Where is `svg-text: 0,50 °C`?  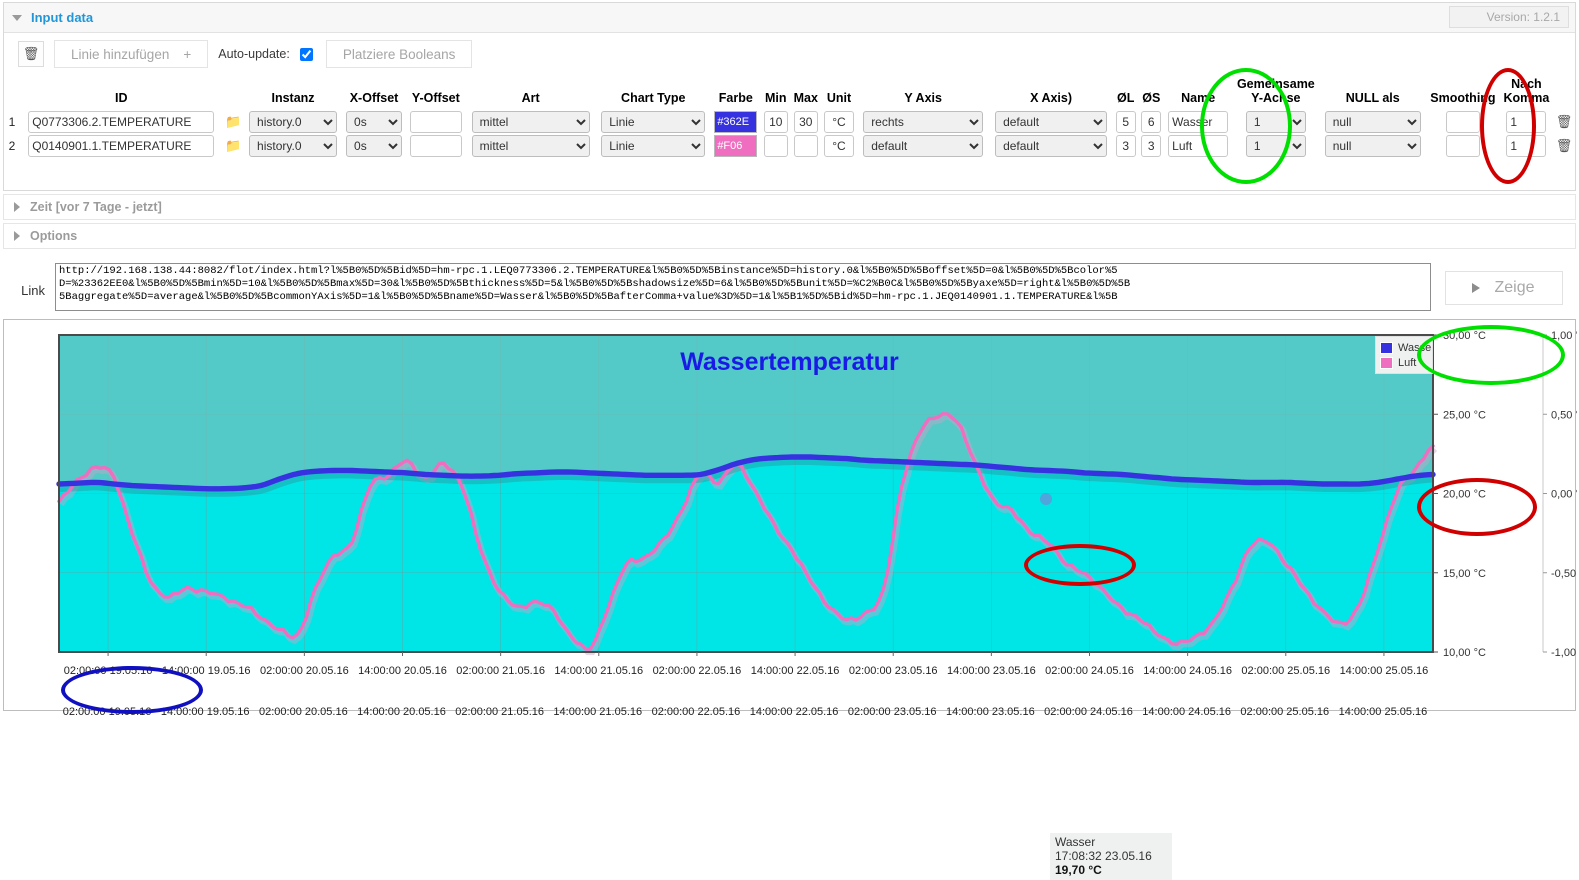
svg-text: 0,50 °C is located at coordinates (1564, 415).